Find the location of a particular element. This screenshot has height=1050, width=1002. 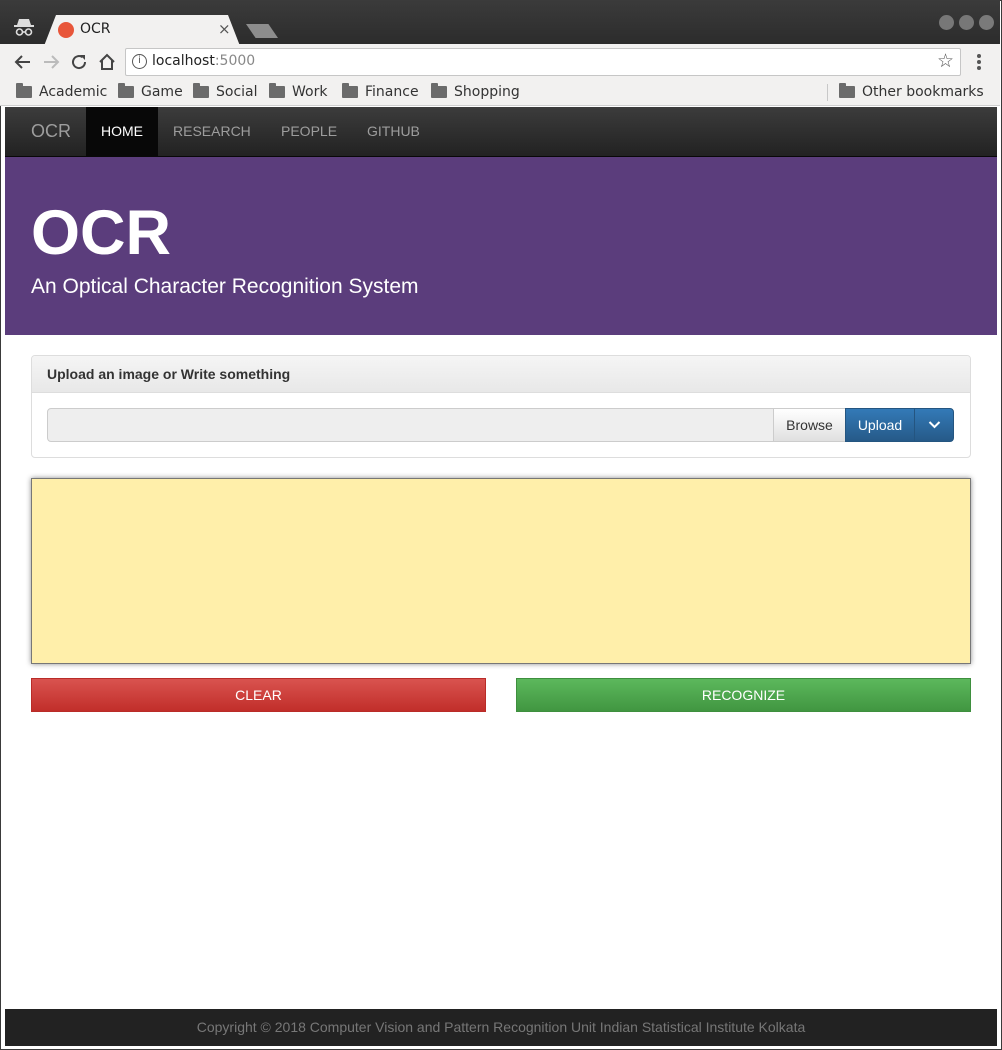

reload-icon is located at coordinates (79, 62).